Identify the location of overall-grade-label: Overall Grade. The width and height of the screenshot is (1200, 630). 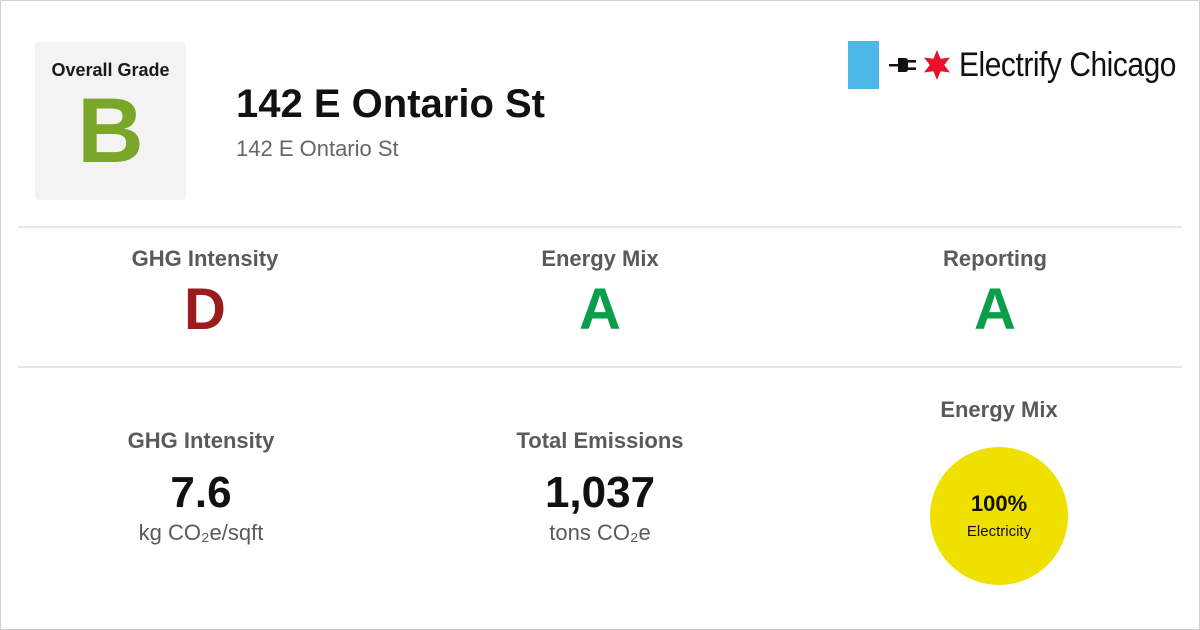
(110, 70).